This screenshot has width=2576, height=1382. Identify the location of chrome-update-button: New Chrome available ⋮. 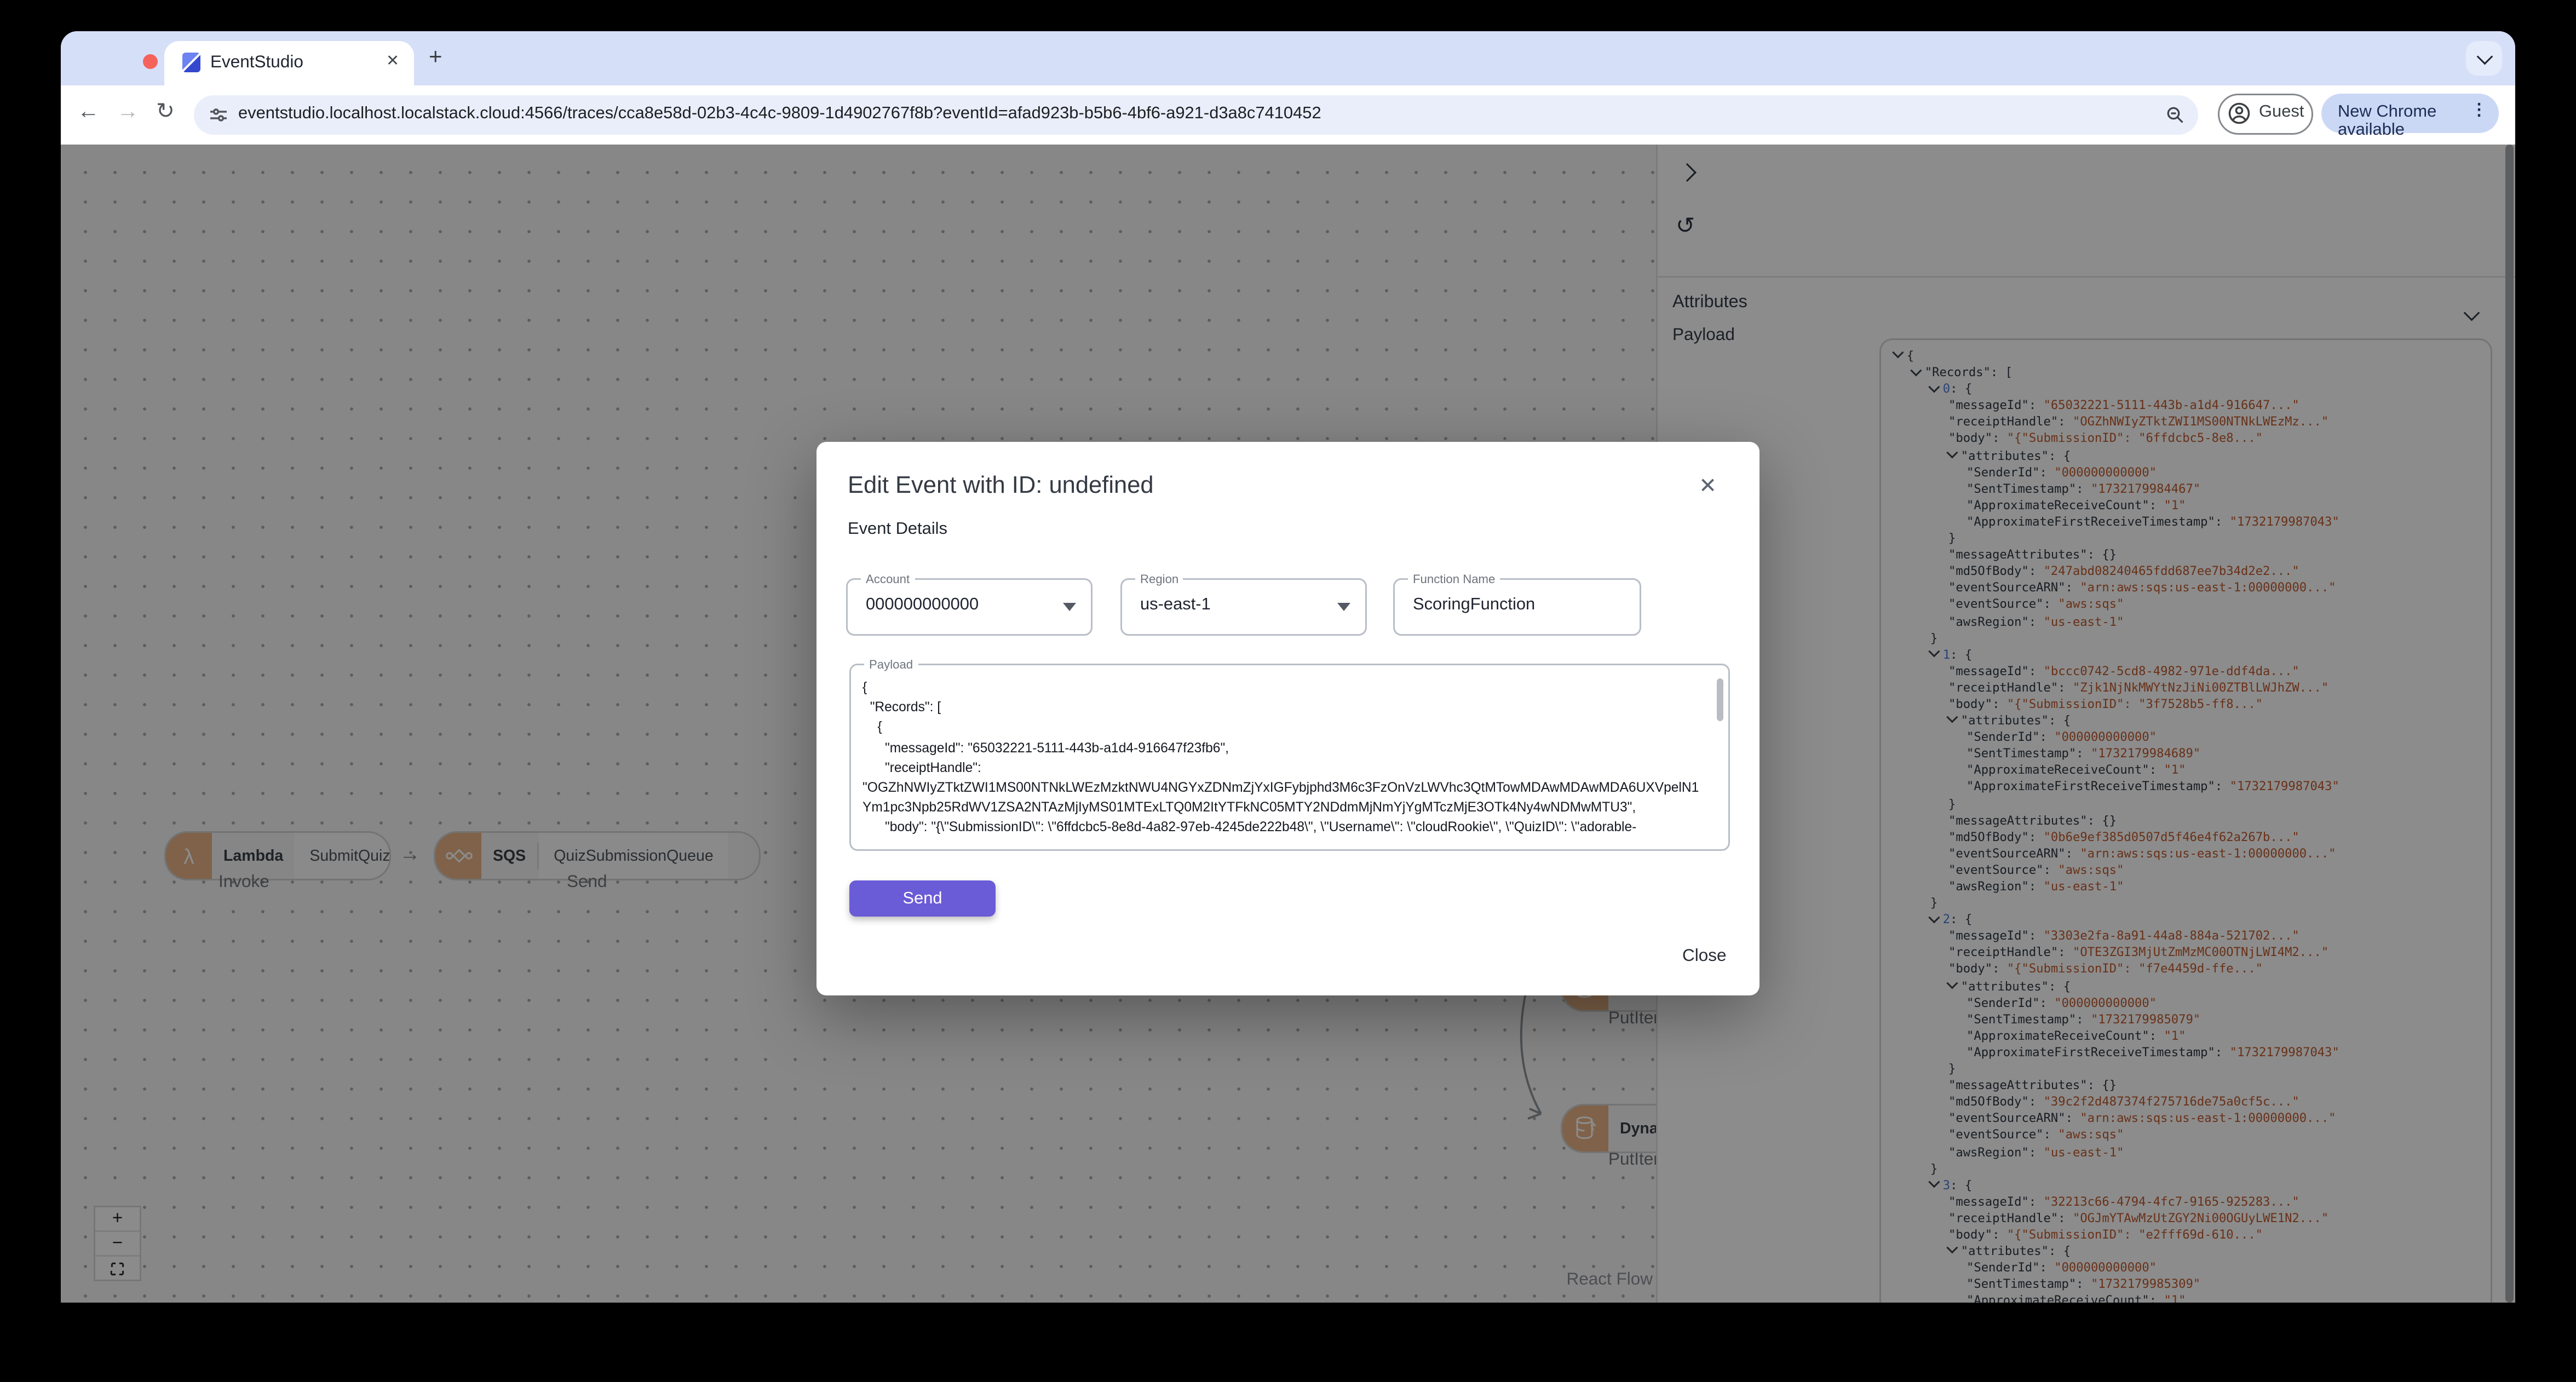
(2410, 117).